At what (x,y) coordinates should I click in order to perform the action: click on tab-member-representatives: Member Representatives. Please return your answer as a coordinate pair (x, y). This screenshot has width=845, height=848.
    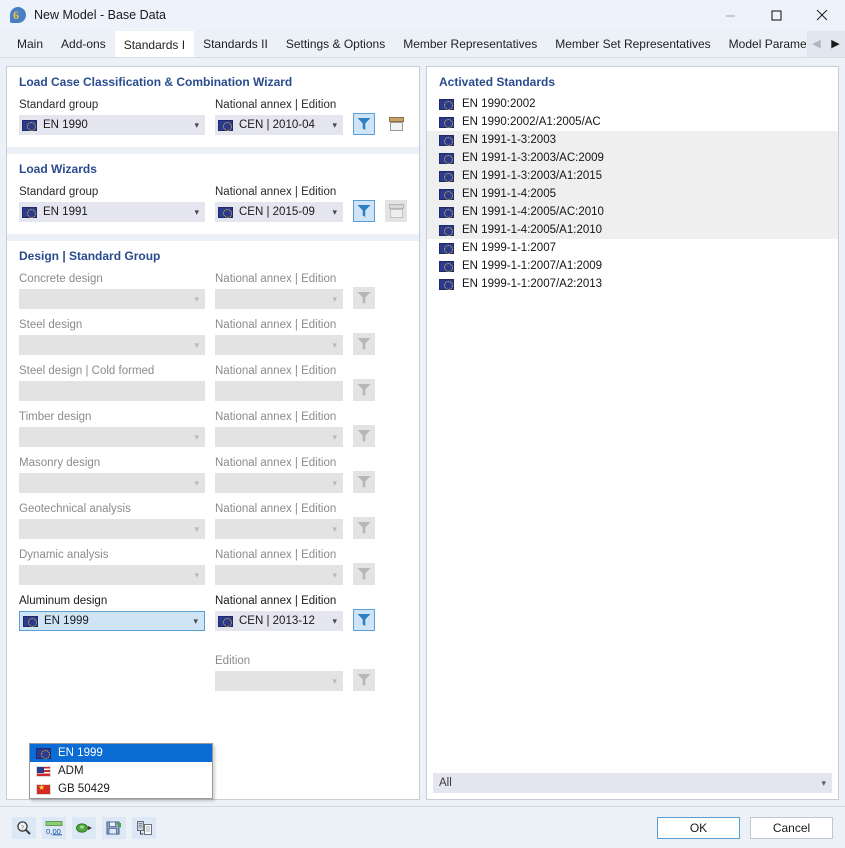
    Looking at the image, I should click on (470, 44).